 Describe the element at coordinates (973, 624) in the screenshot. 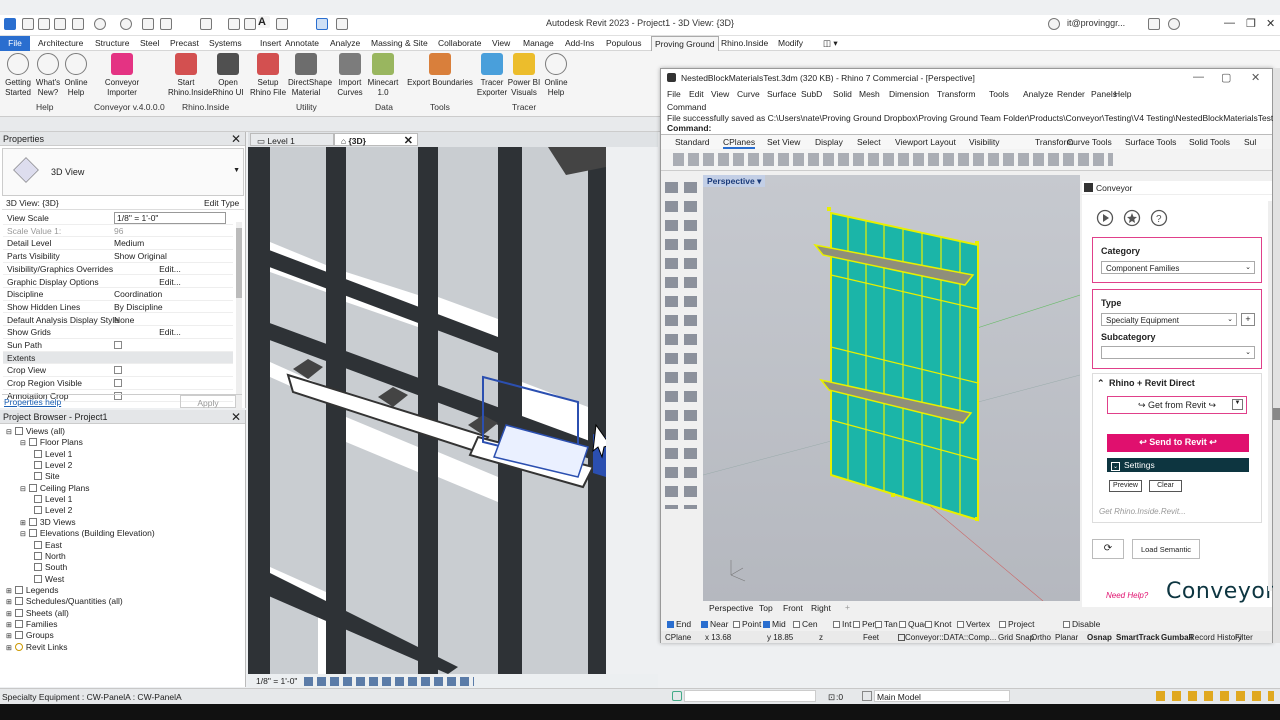

I see `osnap-vertex: Vertex` at that location.